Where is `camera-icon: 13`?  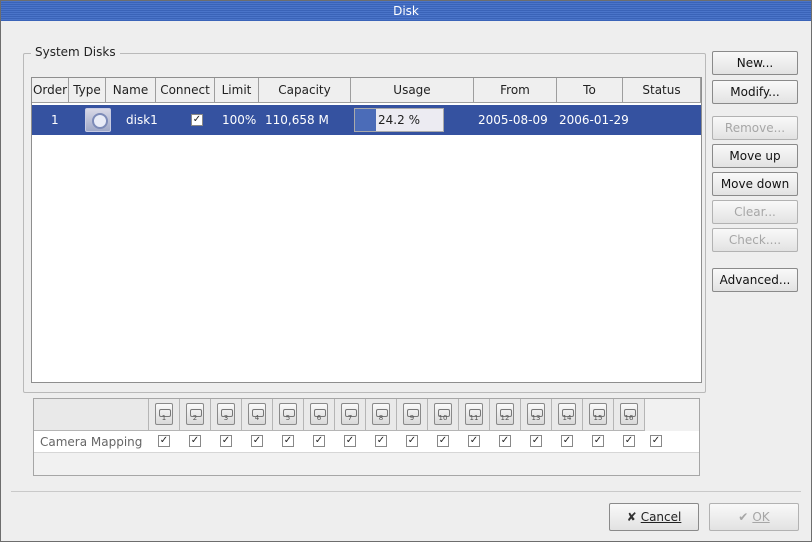
camera-icon: 13 is located at coordinates (536, 414).